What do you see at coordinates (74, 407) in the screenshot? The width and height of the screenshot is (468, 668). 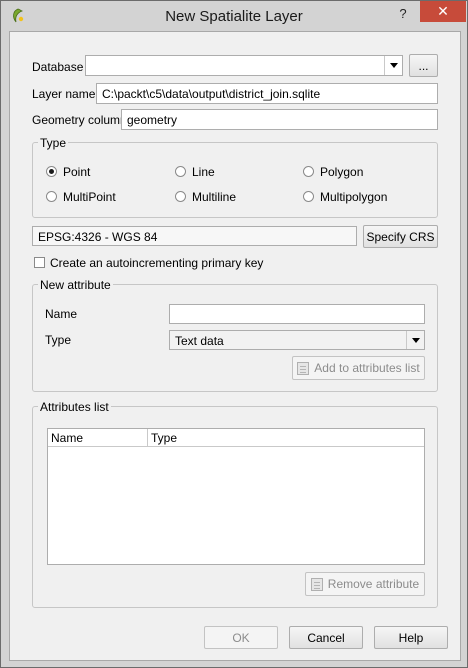 I see `attributes-list-group-title: Attributes list` at bounding box center [74, 407].